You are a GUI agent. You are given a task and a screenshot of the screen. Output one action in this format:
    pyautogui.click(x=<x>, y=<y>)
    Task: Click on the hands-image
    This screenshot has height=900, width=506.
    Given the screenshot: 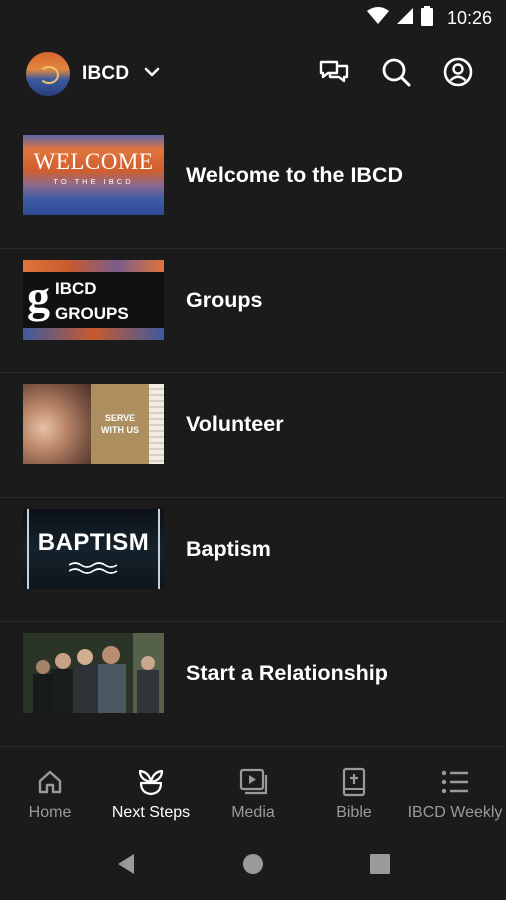 What is the action you would take?
    pyautogui.click(x=57, y=424)
    